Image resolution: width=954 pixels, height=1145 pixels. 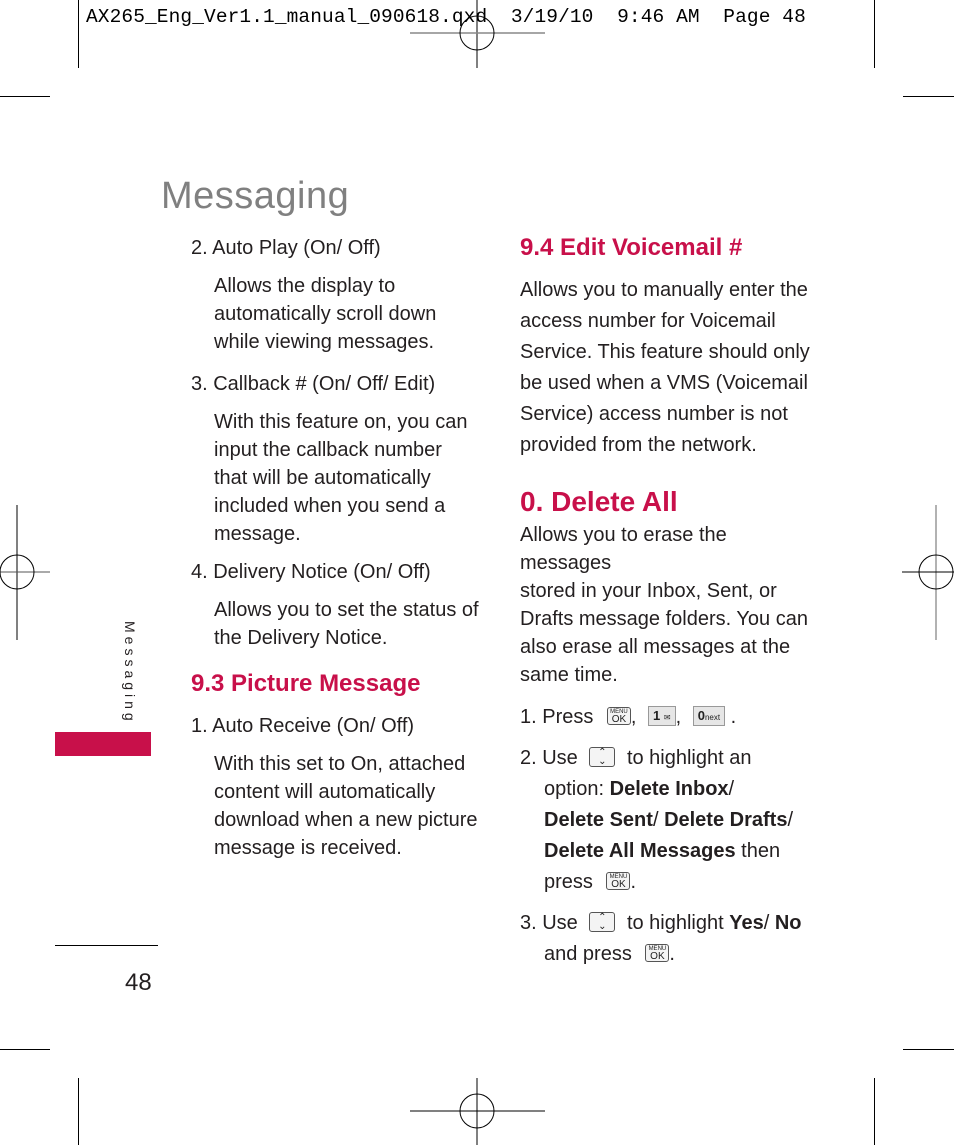 I want to click on page-title: Messaging, so click(x=255, y=196).